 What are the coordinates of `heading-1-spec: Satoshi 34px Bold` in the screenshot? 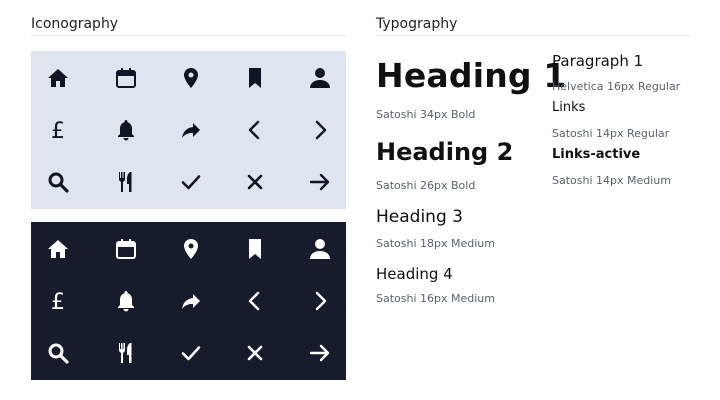 It's located at (426, 114).